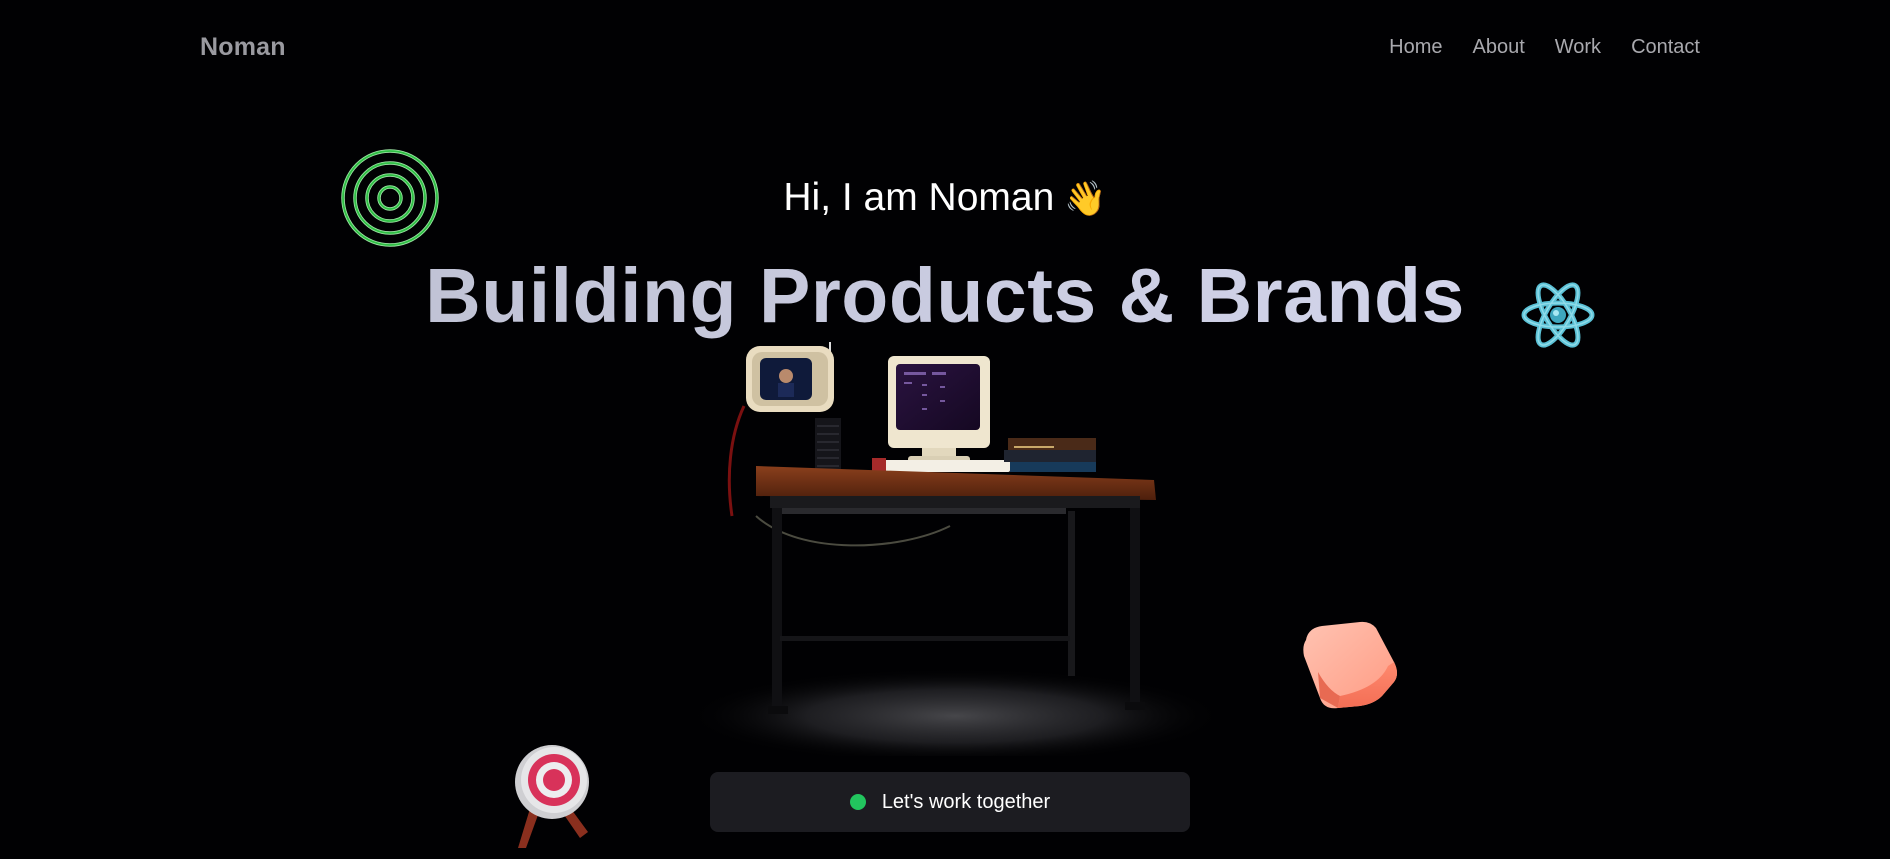 The height and width of the screenshot is (859, 1890). I want to click on hero-headline: Building Products & Brands, so click(945, 296).